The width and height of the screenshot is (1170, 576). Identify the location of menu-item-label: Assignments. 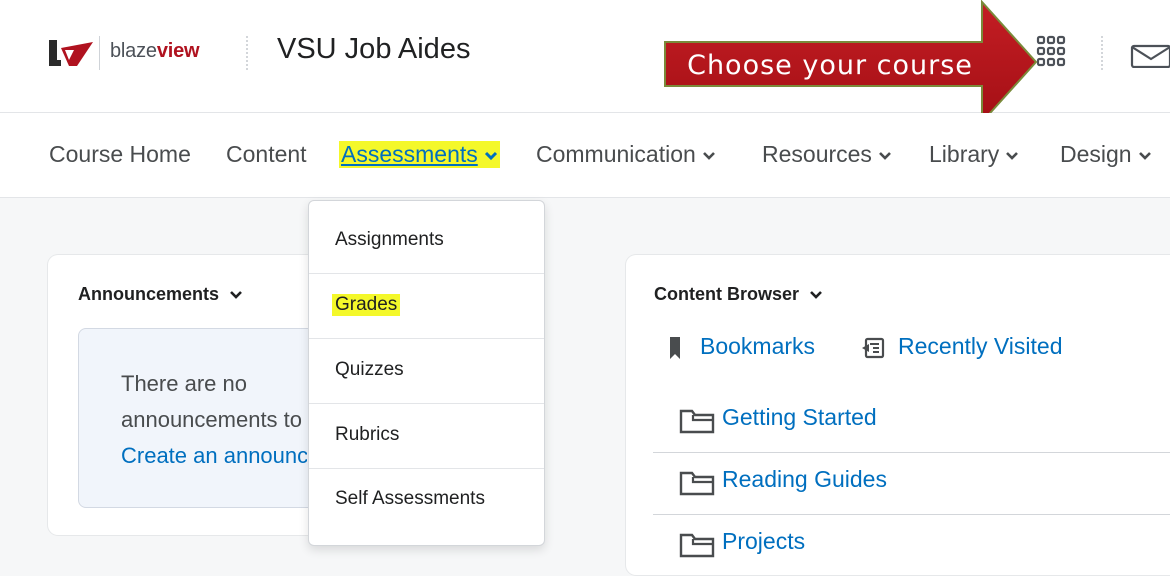
(389, 239).